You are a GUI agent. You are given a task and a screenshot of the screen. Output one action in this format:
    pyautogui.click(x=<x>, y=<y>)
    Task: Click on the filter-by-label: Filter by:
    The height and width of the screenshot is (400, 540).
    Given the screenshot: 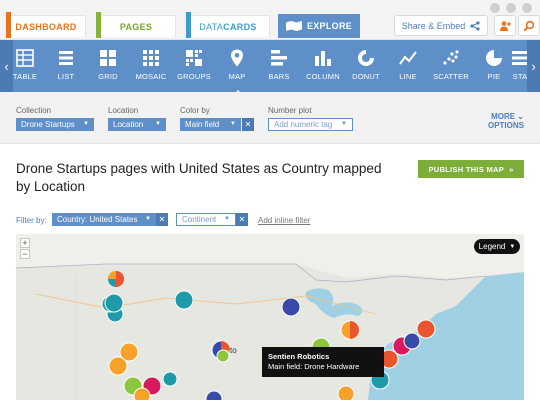 What is the action you would take?
    pyautogui.click(x=31, y=220)
    